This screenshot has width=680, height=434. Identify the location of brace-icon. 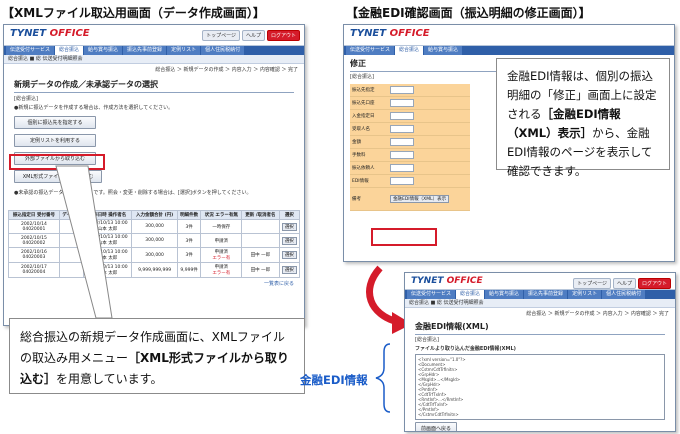
(383, 378).